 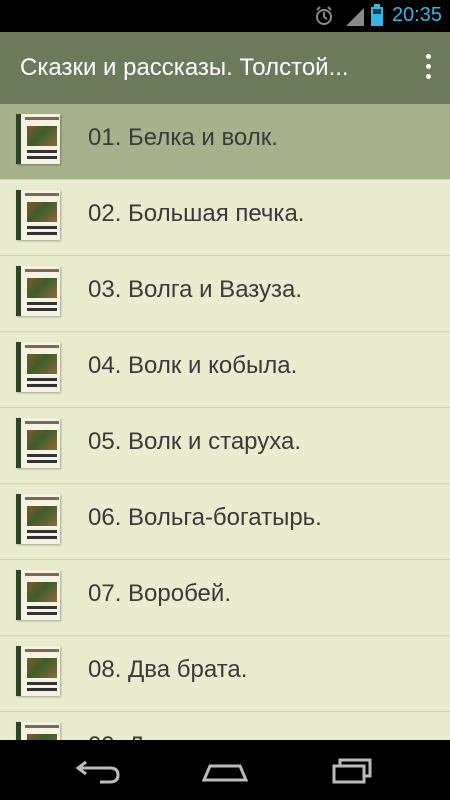 I want to click on back-icon, so click(x=99, y=770).